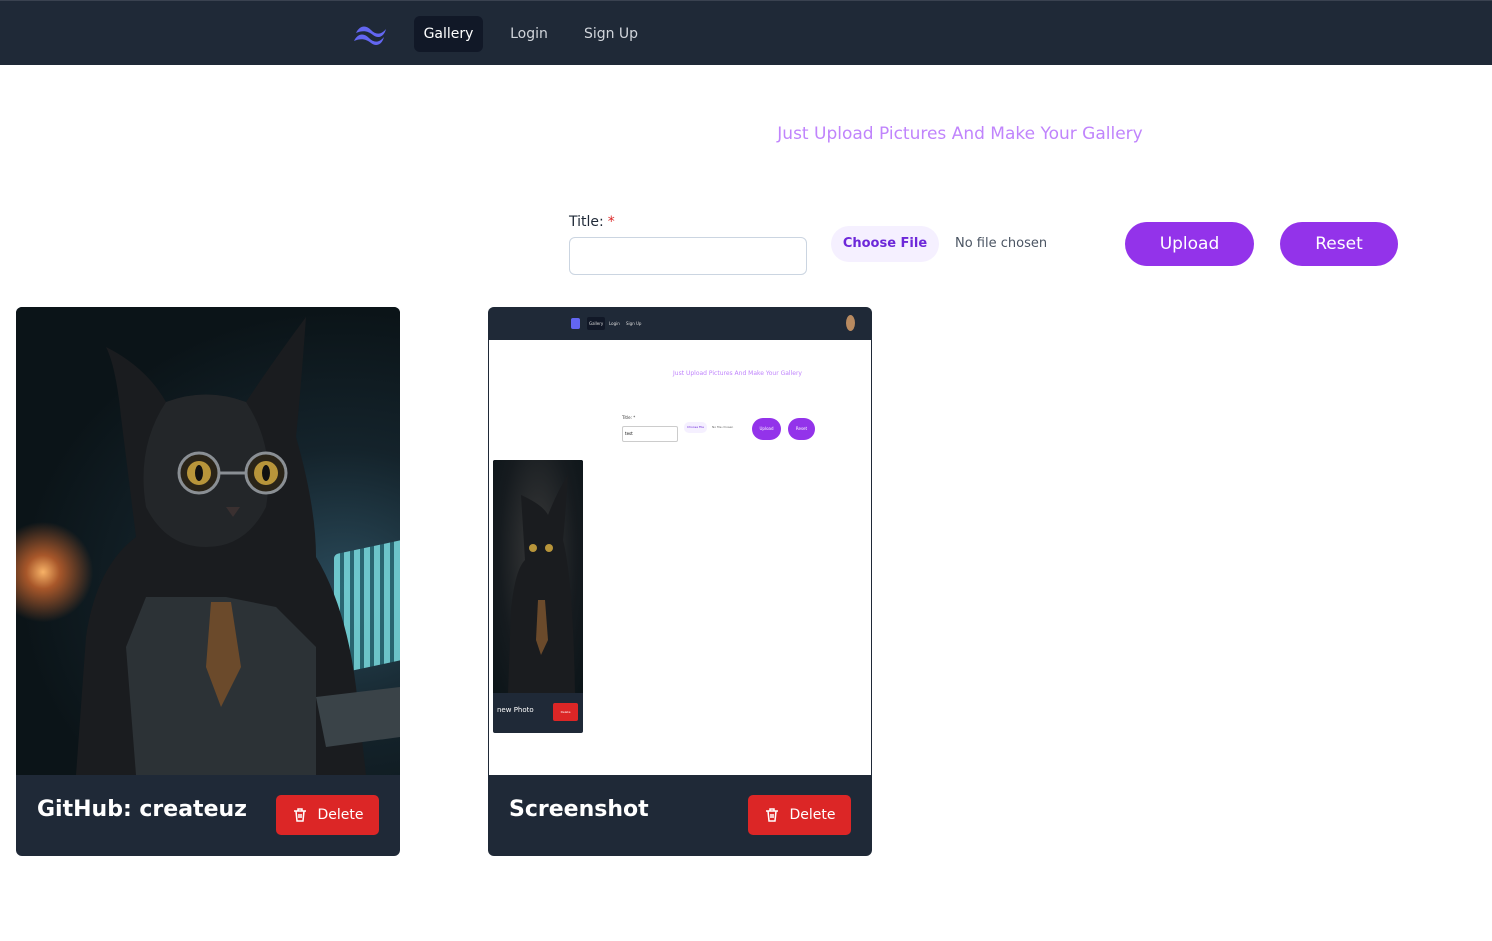 The image size is (1492, 941). What do you see at coordinates (238, 546) in the screenshot?
I see `cat-illustration-icon` at bounding box center [238, 546].